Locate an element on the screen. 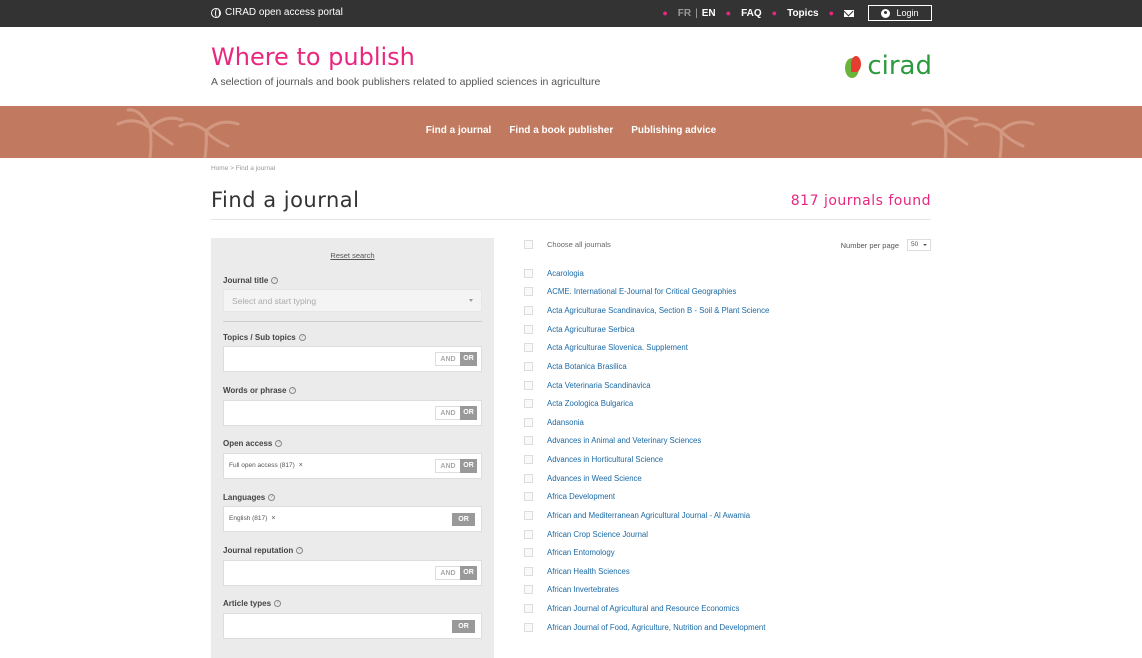 This screenshot has width=1142, height=658. article-types-field: OR is located at coordinates (352, 626).